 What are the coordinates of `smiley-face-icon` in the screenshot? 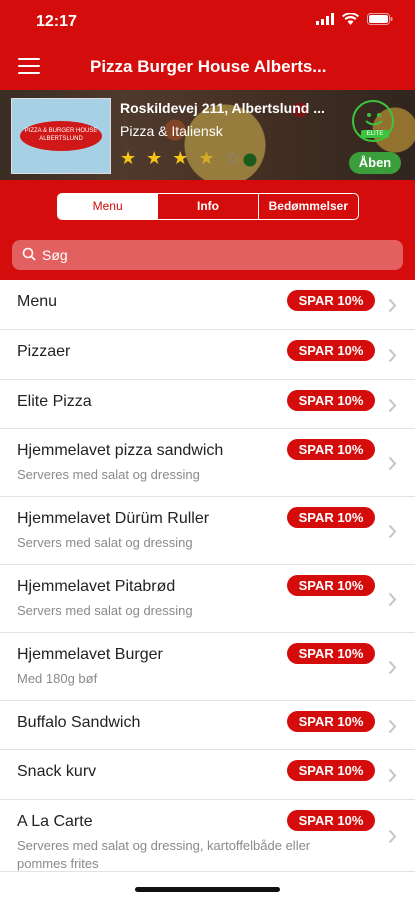 It's located at (374, 119).